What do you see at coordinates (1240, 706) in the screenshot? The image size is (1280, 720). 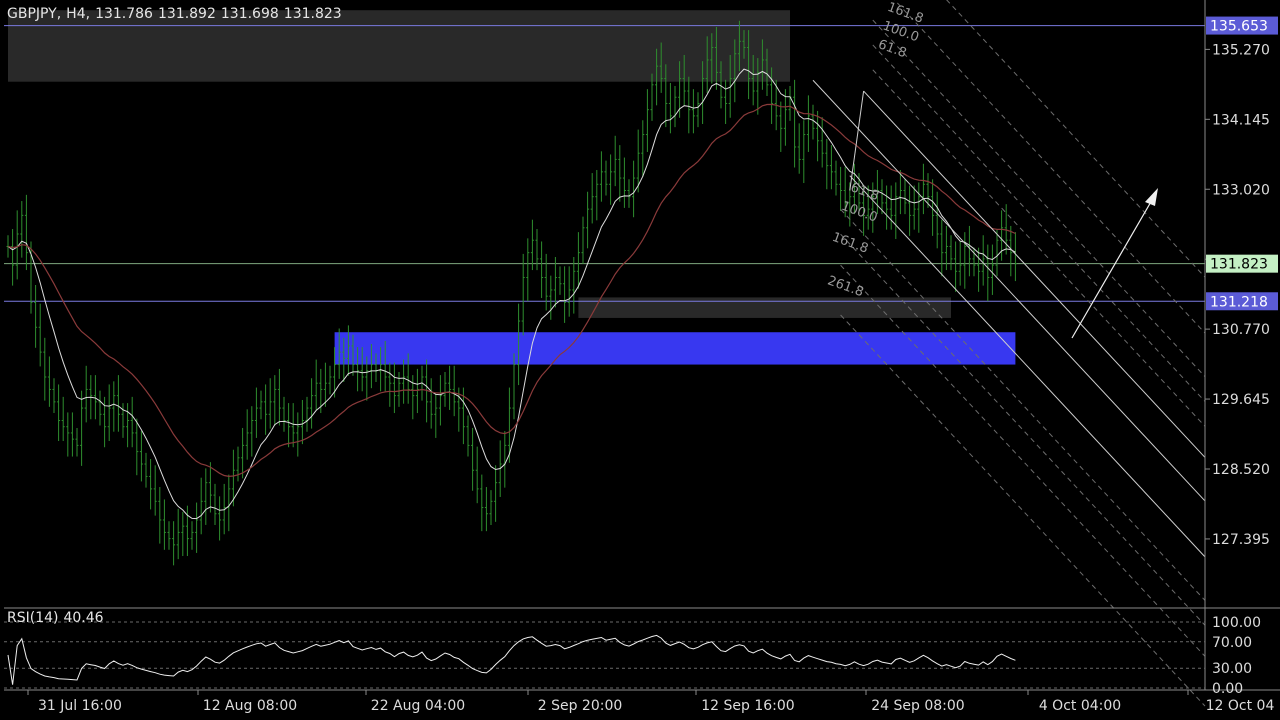 I see `x-tick-label: 12 Oct 04` at bounding box center [1240, 706].